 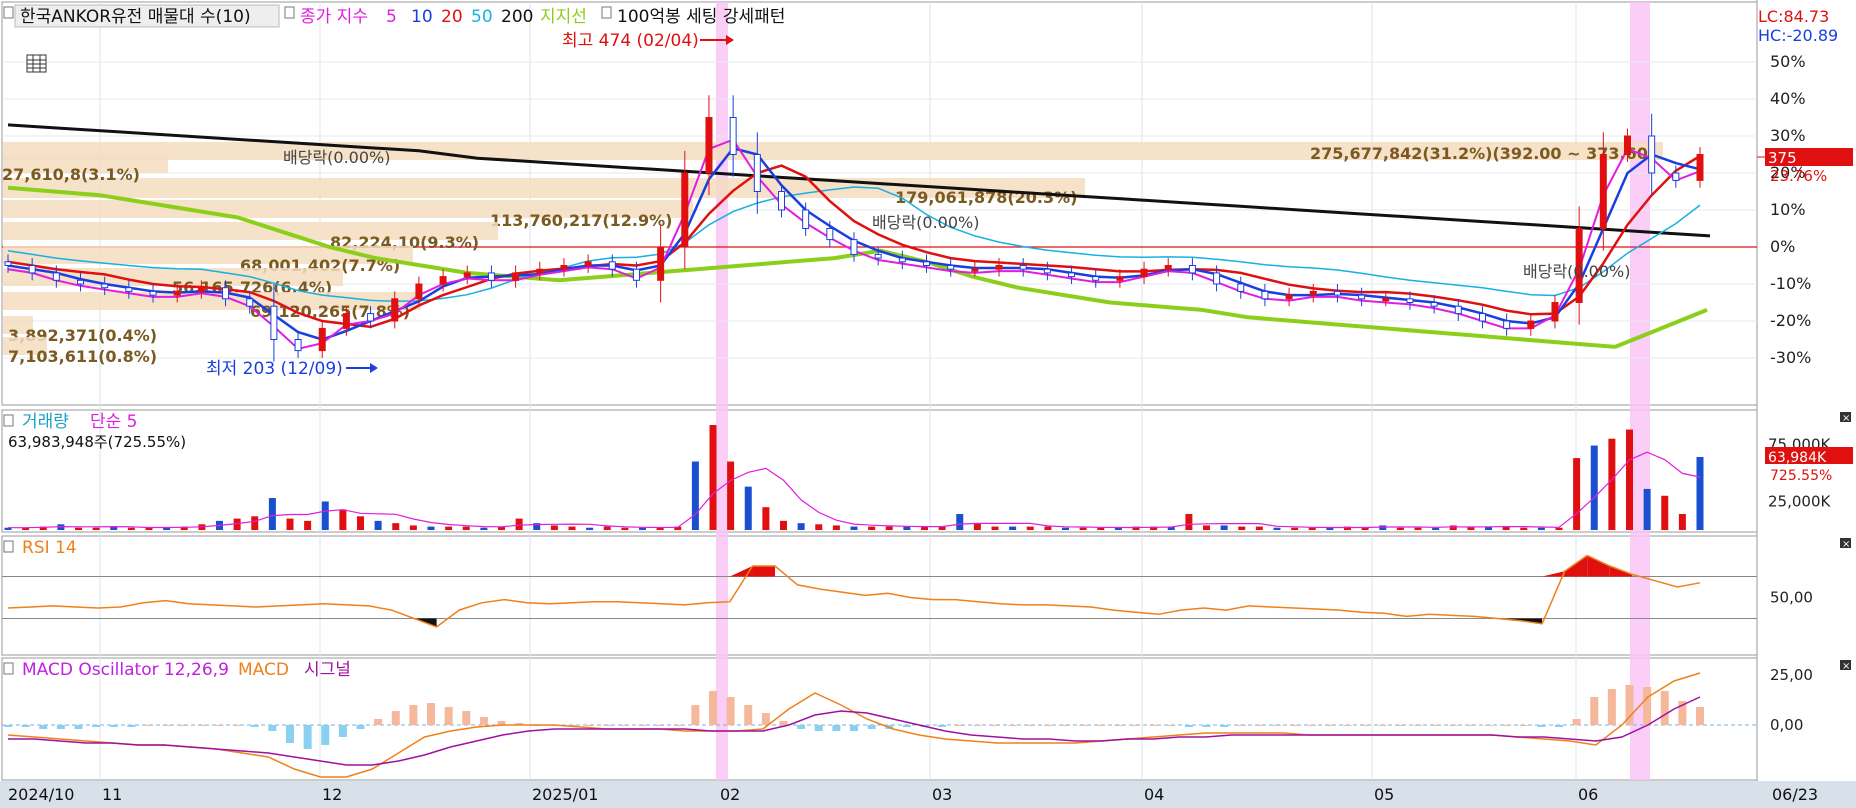 I want to click on hc-label: HC:-20.89, so click(x=1798, y=35).